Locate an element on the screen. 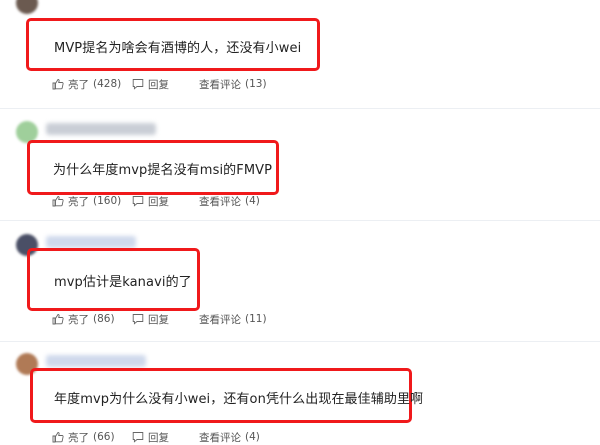 This screenshot has width=600, height=445. view-replies-link: 查看评论 (11) is located at coordinates (233, 319).